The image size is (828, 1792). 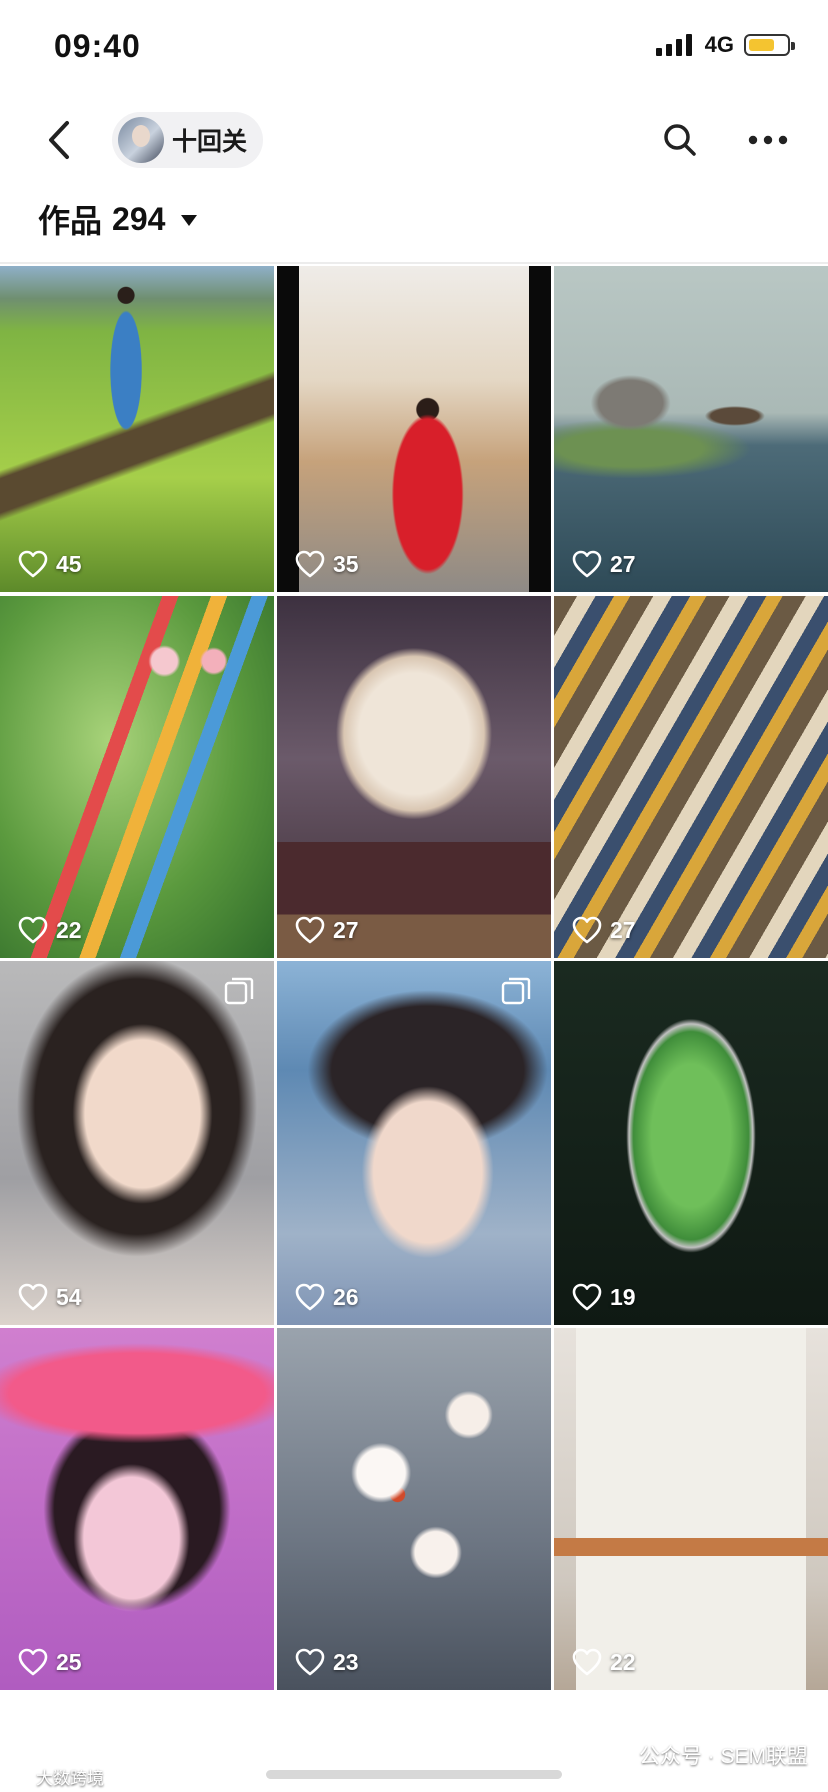 I want to click on video-thumbnail: 26, so click(x=414, y=1143).